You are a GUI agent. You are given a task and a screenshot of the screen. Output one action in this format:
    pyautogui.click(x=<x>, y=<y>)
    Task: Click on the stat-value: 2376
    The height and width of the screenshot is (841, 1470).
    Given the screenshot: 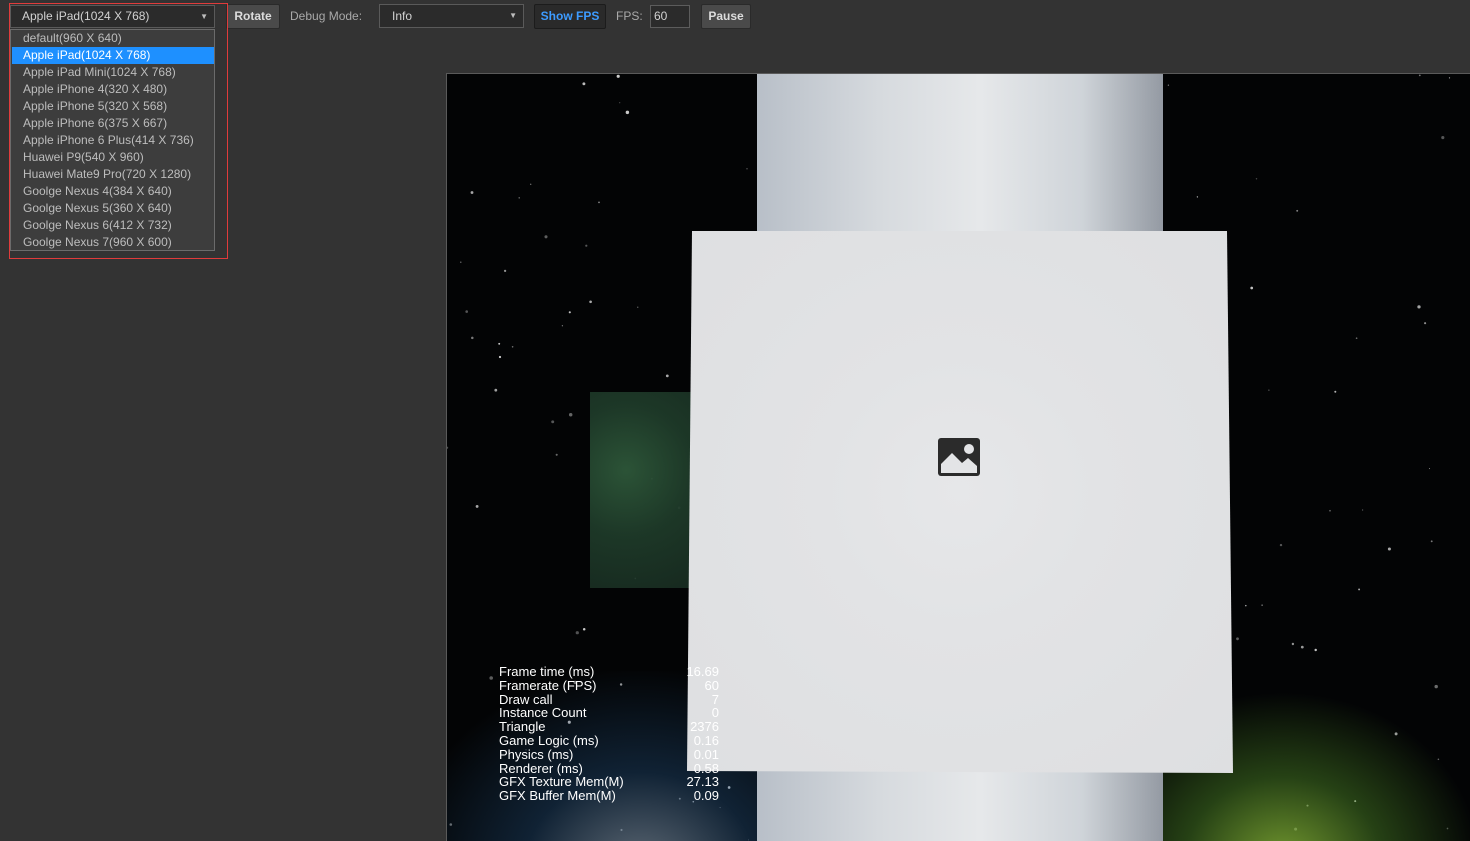 What is the action you would take?
    pyautogui.click(x=704, y=727)
    